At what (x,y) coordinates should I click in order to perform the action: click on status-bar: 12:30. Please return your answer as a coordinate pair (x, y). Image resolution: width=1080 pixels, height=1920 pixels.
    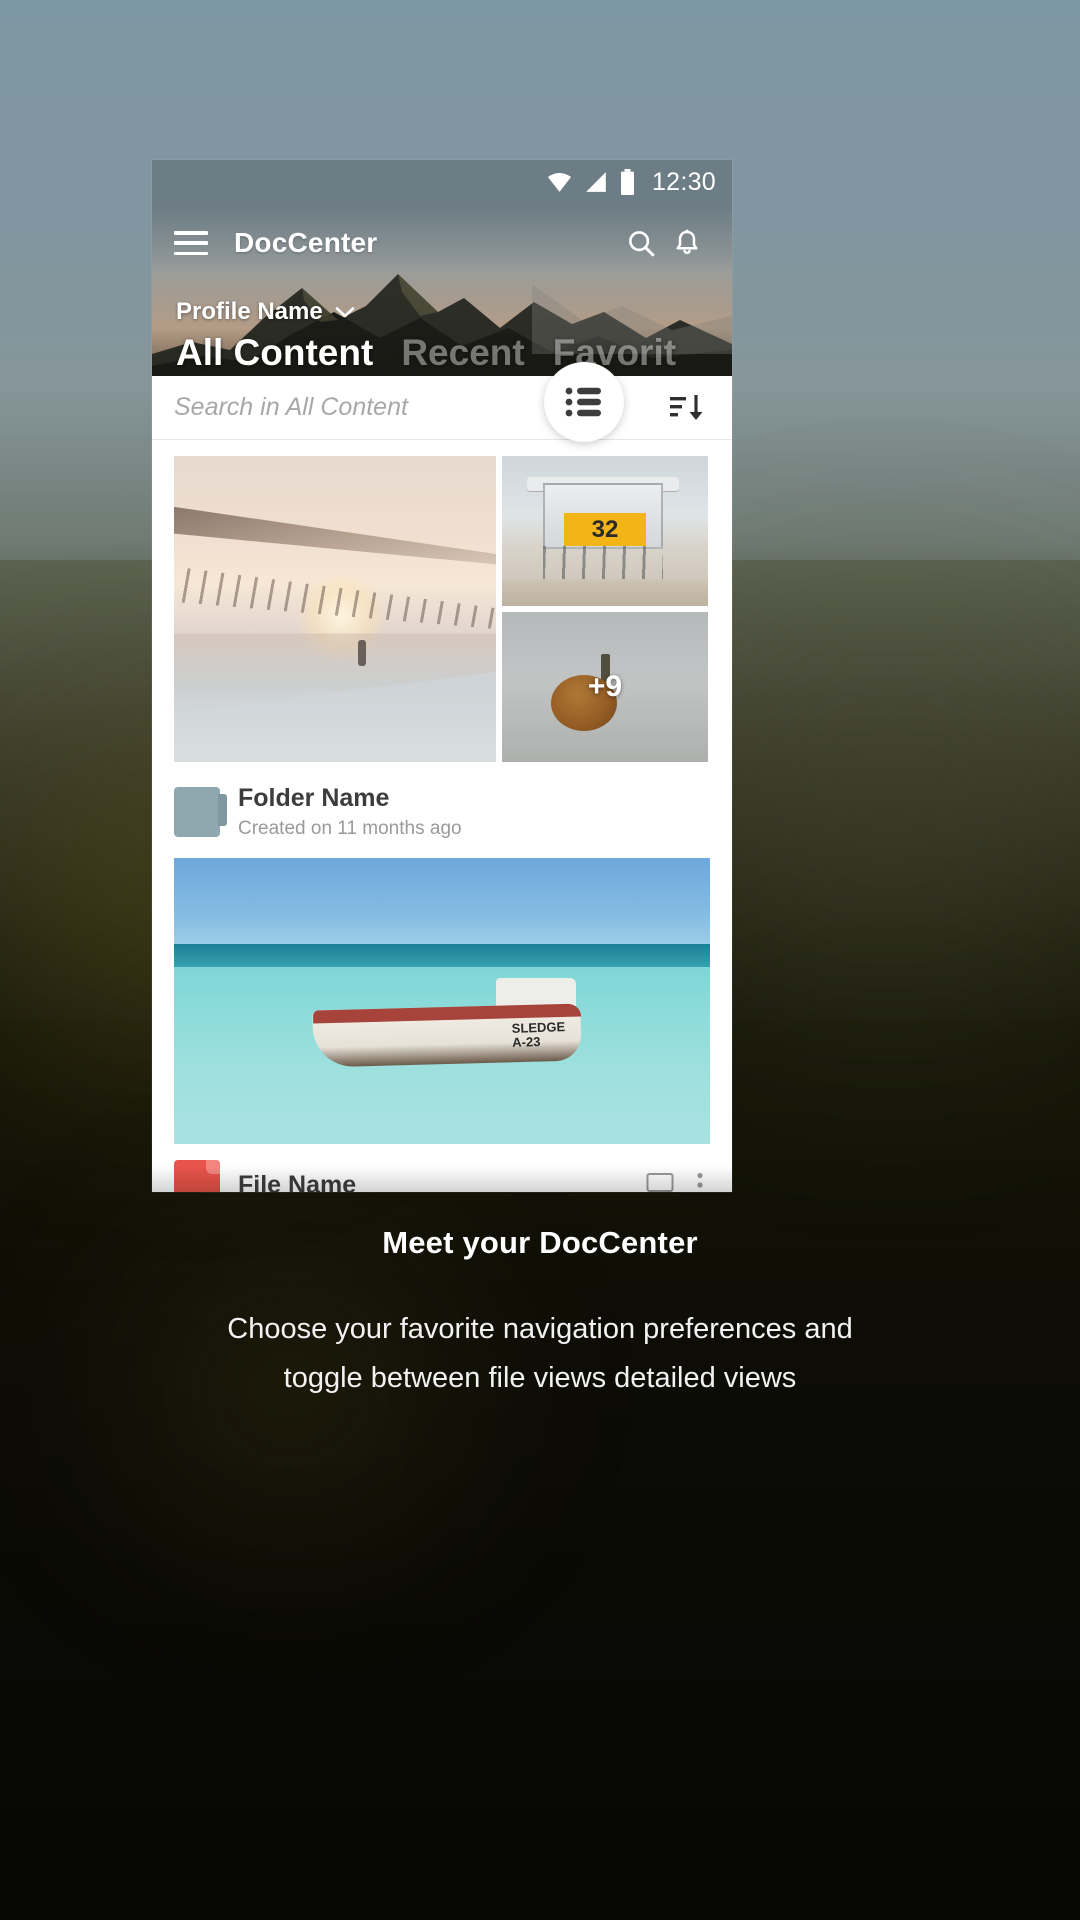
    Looking at the image, I should click on (442, 182).